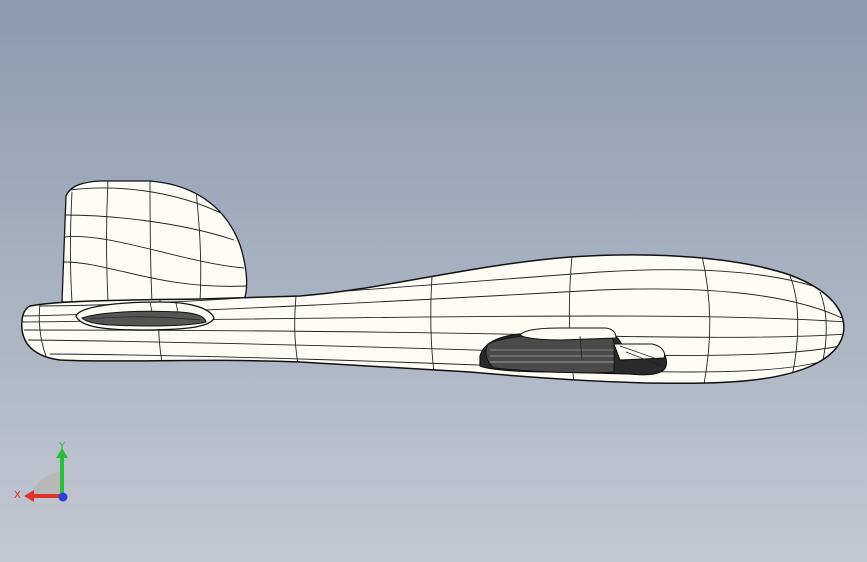 The width and height of the screenshot is (867, 562). I want to click on z-axis-dot, so click(63, 497).